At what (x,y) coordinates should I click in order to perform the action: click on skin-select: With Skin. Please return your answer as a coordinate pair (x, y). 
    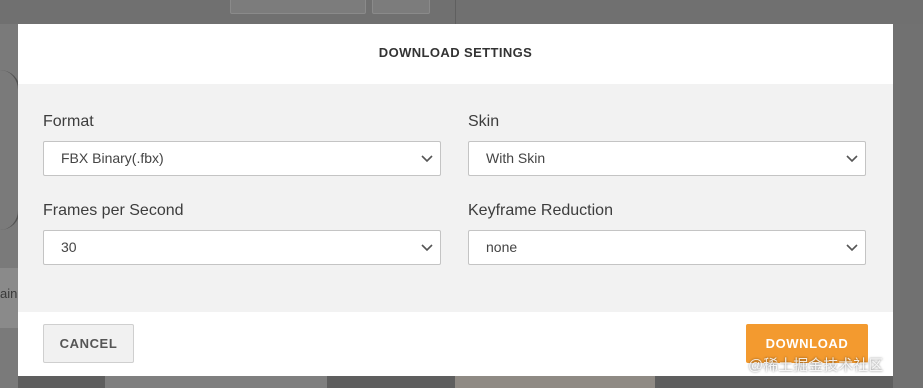
    Looking at the image, I should click on (667, 158).